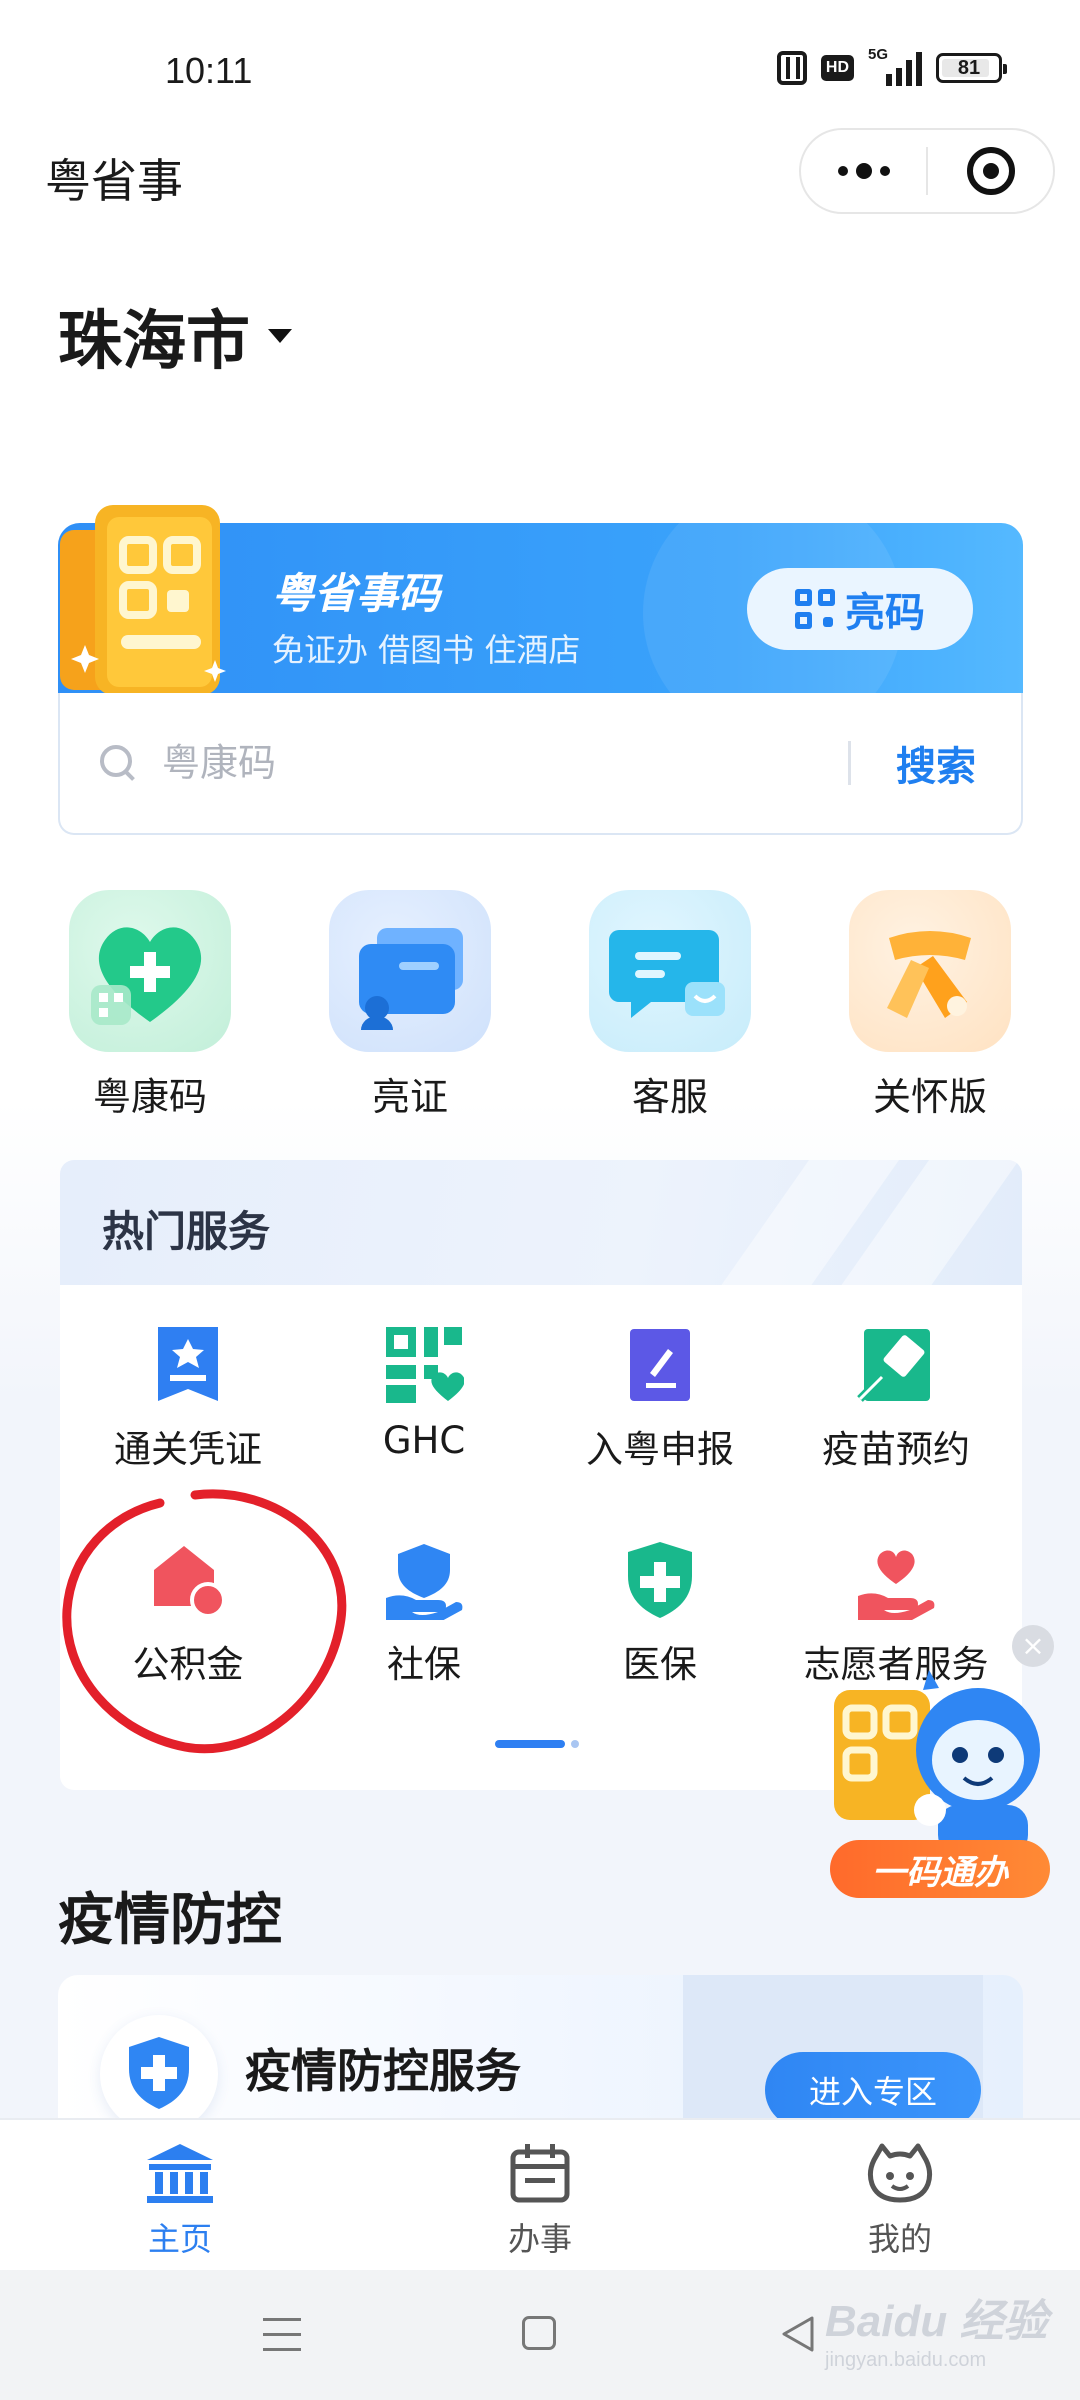 This screenshot has width=1080, height=2400. What do you see at coordinates (150, 971) in the screenshot?
I see `health-code-heart-icon` at bounding box center [150, 971].